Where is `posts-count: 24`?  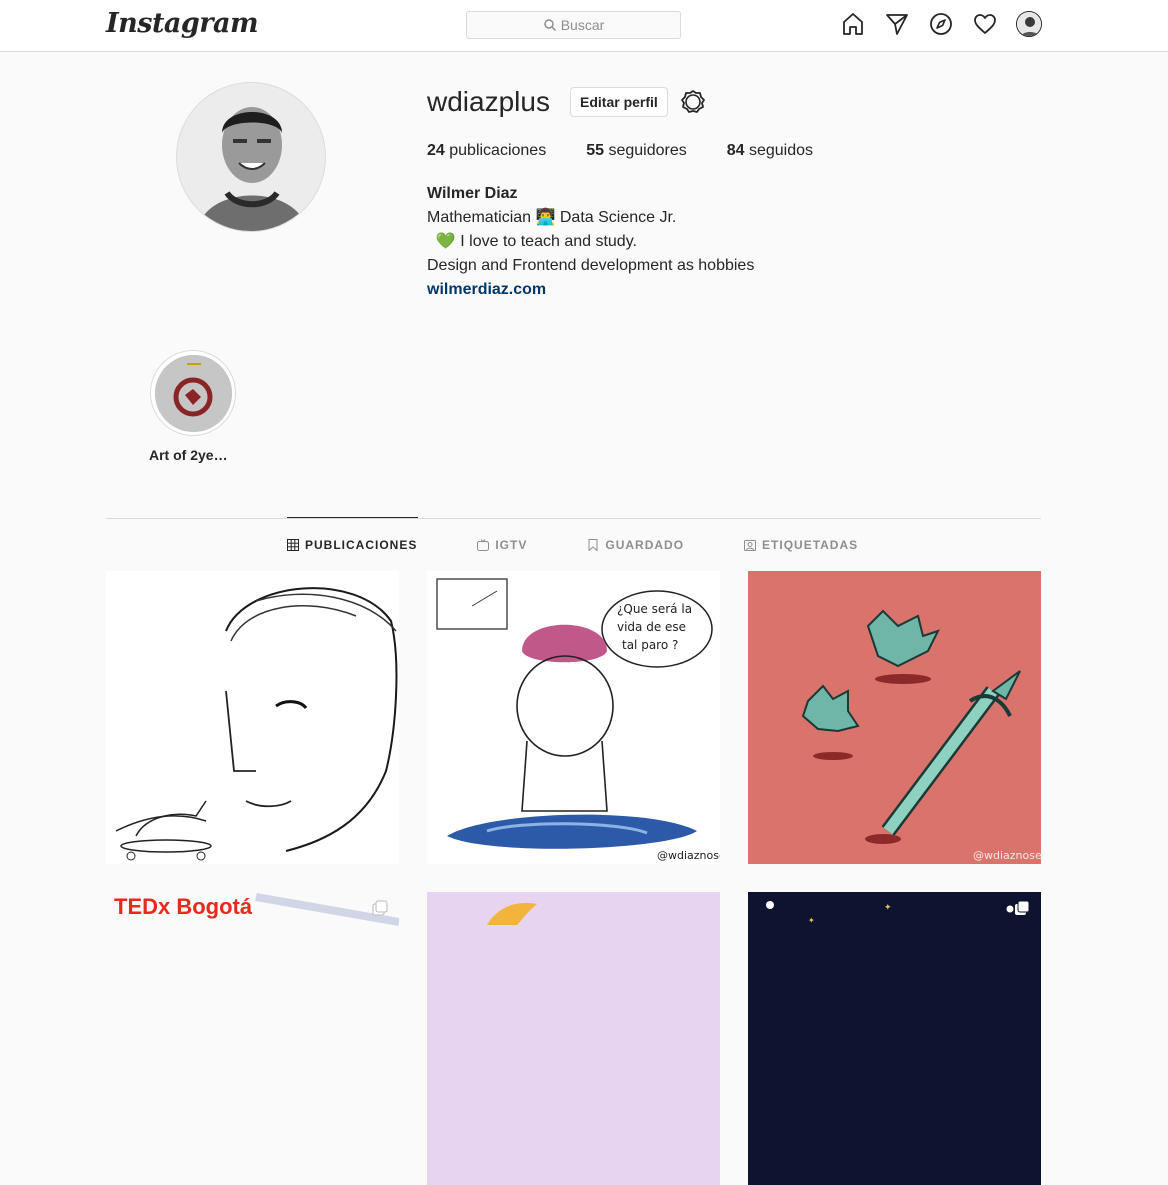
posts-count: 24 is located at coordinates (436, 150).